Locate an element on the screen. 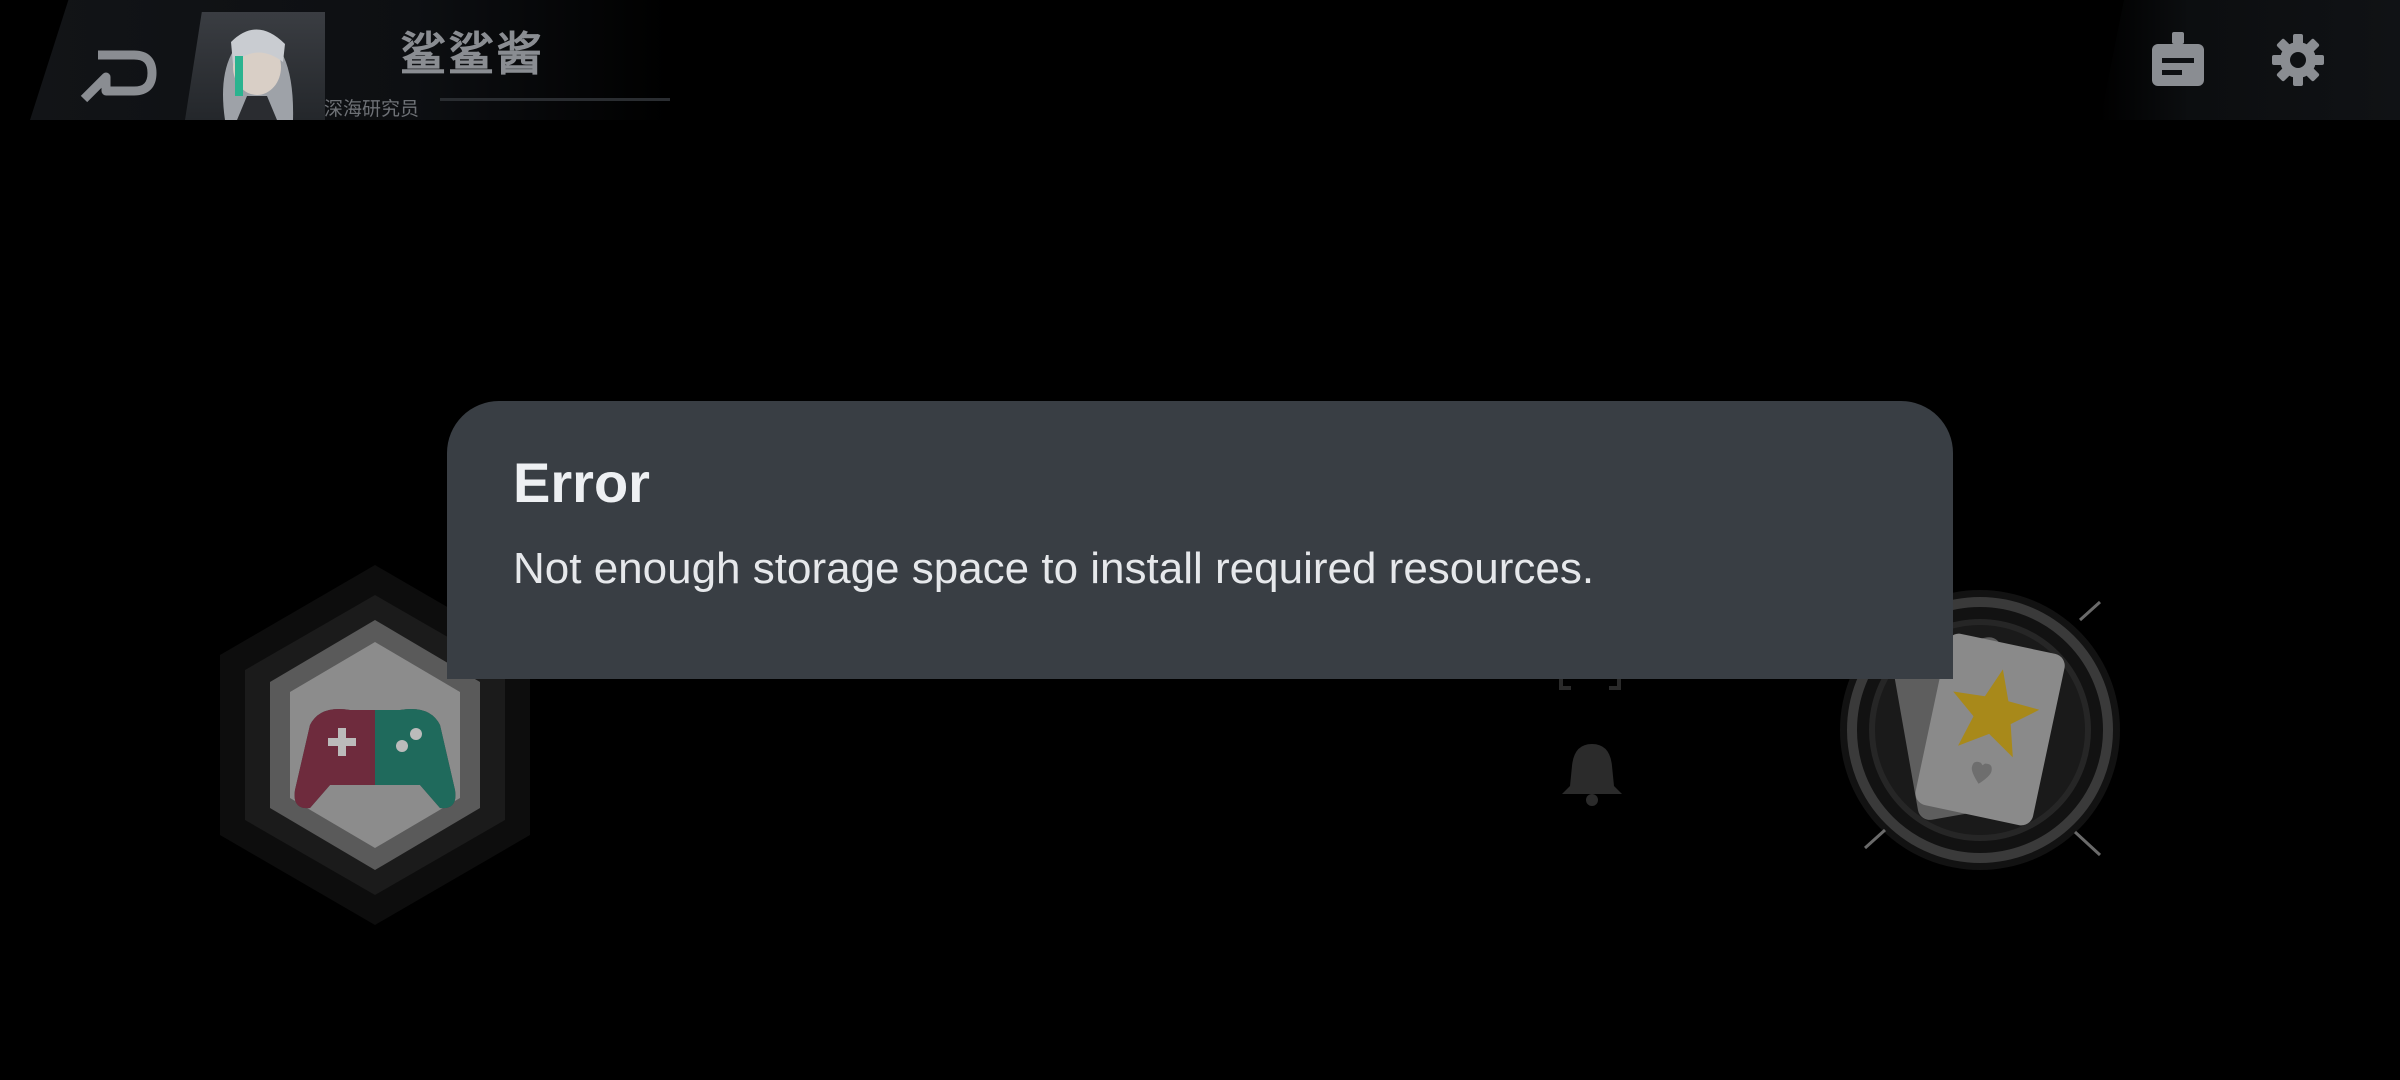 The height and width of the screenshot is (1080, 2400). user-title: 深海研究员 is located at coordinates (372, 109).